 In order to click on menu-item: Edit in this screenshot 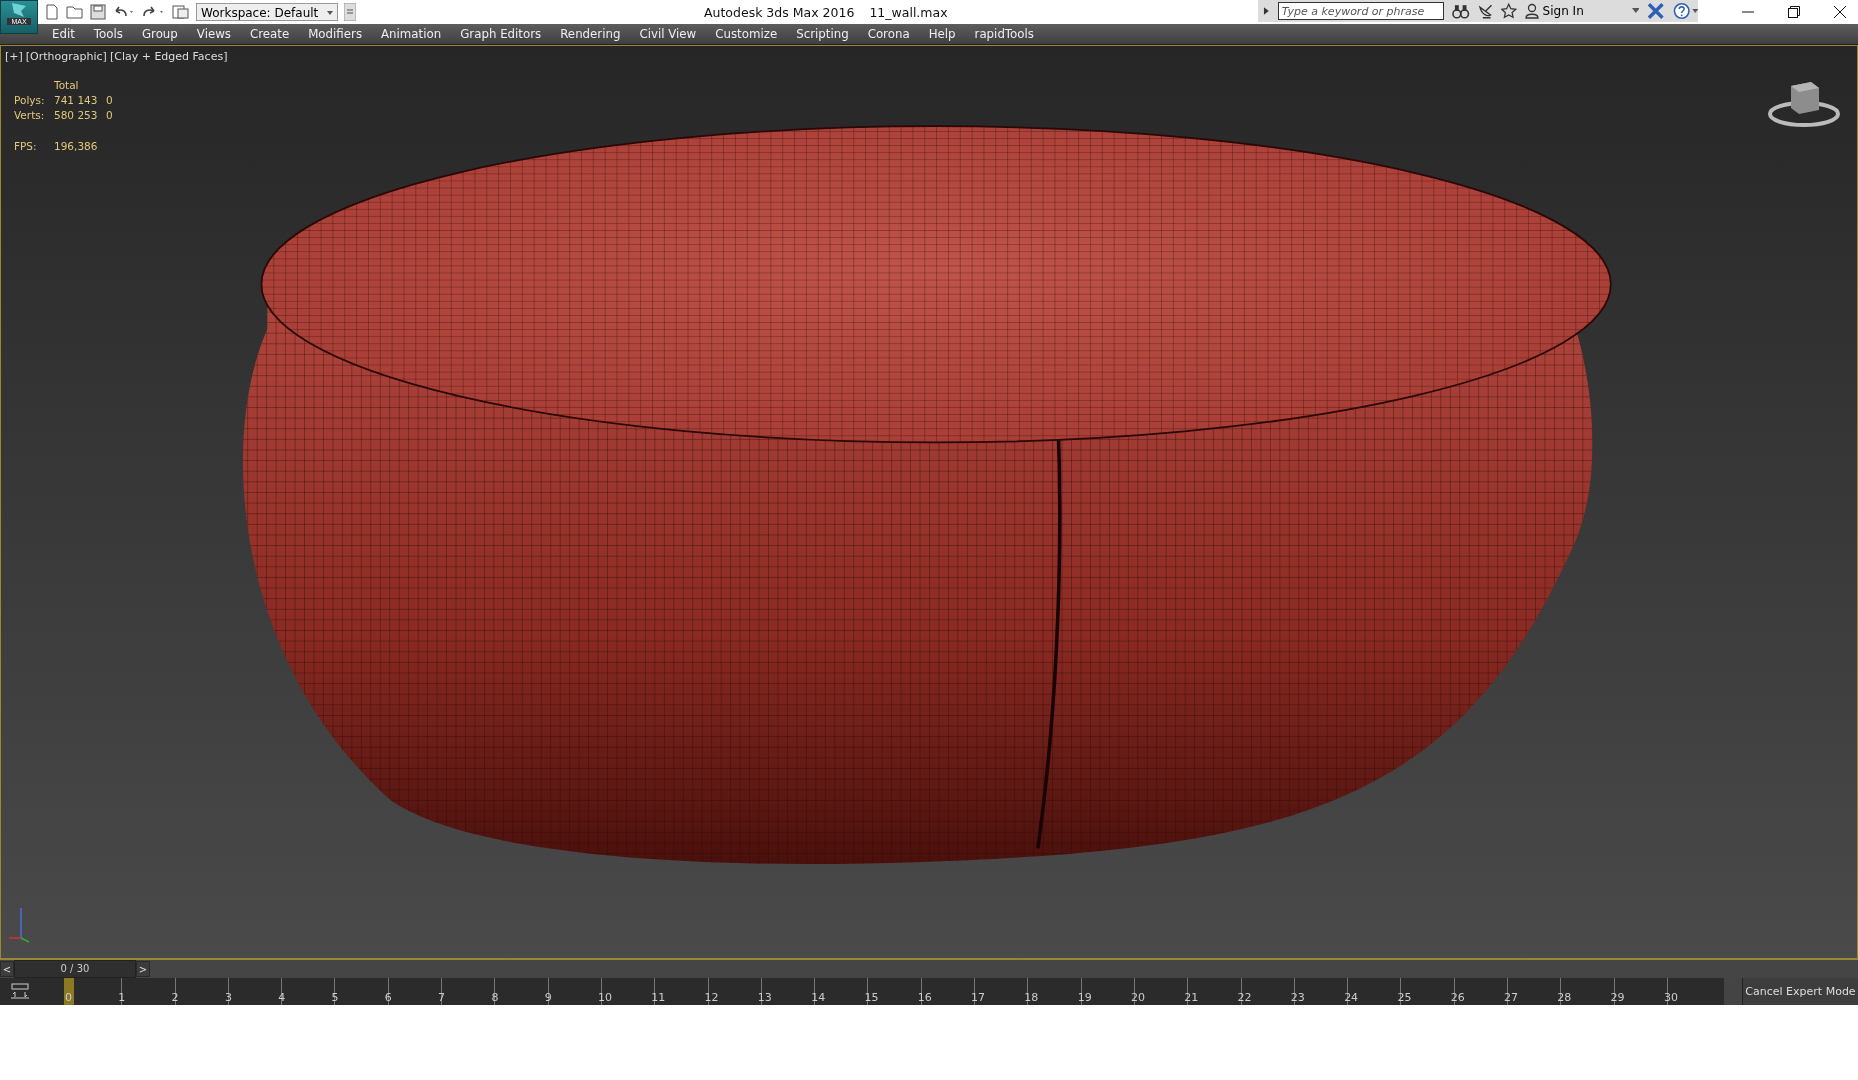, I will do `click(63, 34)`.